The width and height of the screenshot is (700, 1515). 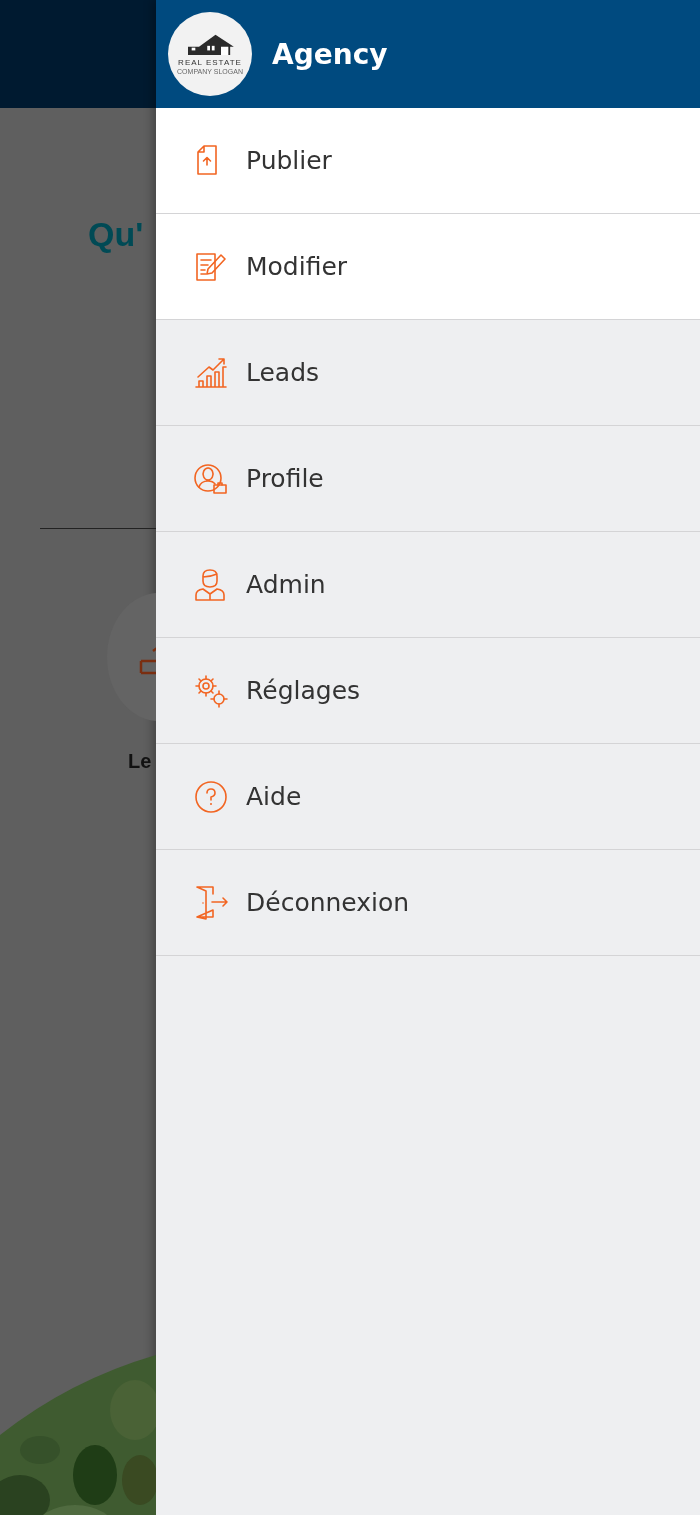 I want to click on menu-item: Profile, so click(x=428, y=479).